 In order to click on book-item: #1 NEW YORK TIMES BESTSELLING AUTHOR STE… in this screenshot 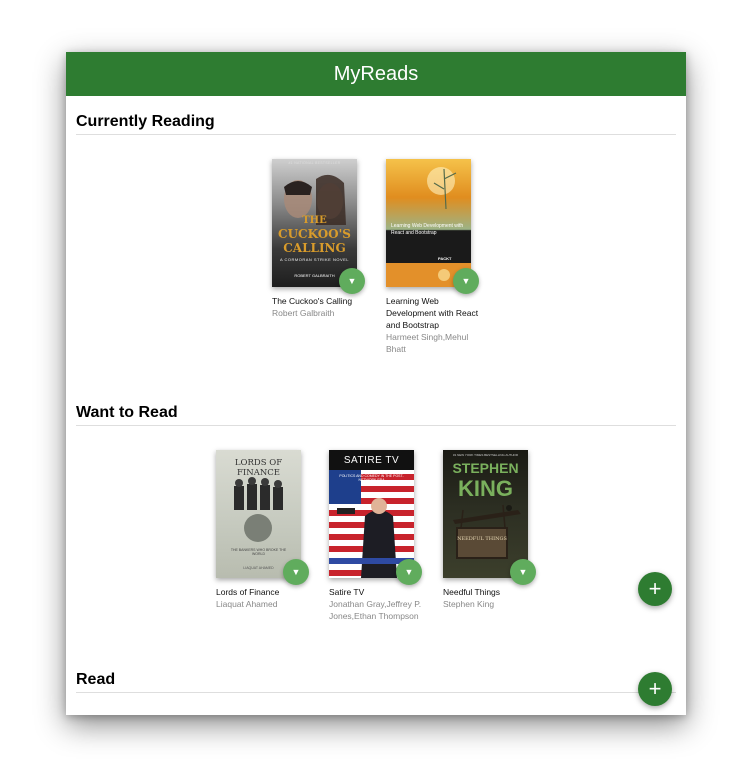, I will do `click(493, 530)`.